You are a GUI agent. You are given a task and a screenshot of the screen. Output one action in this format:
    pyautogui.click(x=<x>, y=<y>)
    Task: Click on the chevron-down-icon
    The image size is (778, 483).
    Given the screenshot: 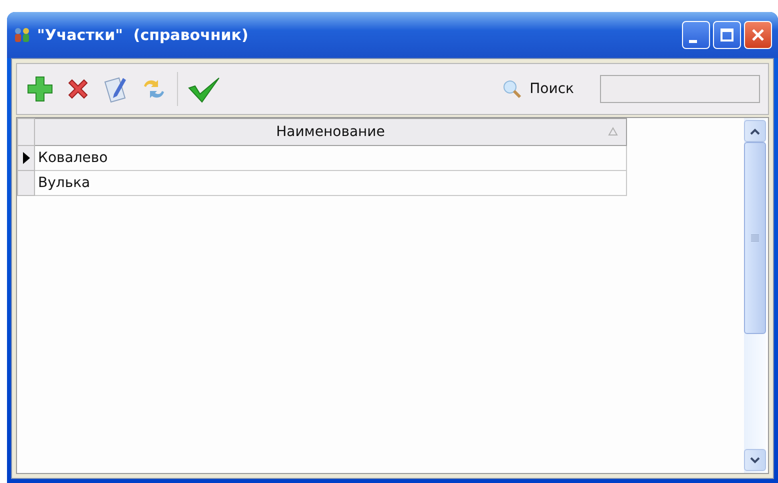 What is the action you would take?
    pyautogui.click(x=755, y=460)
    